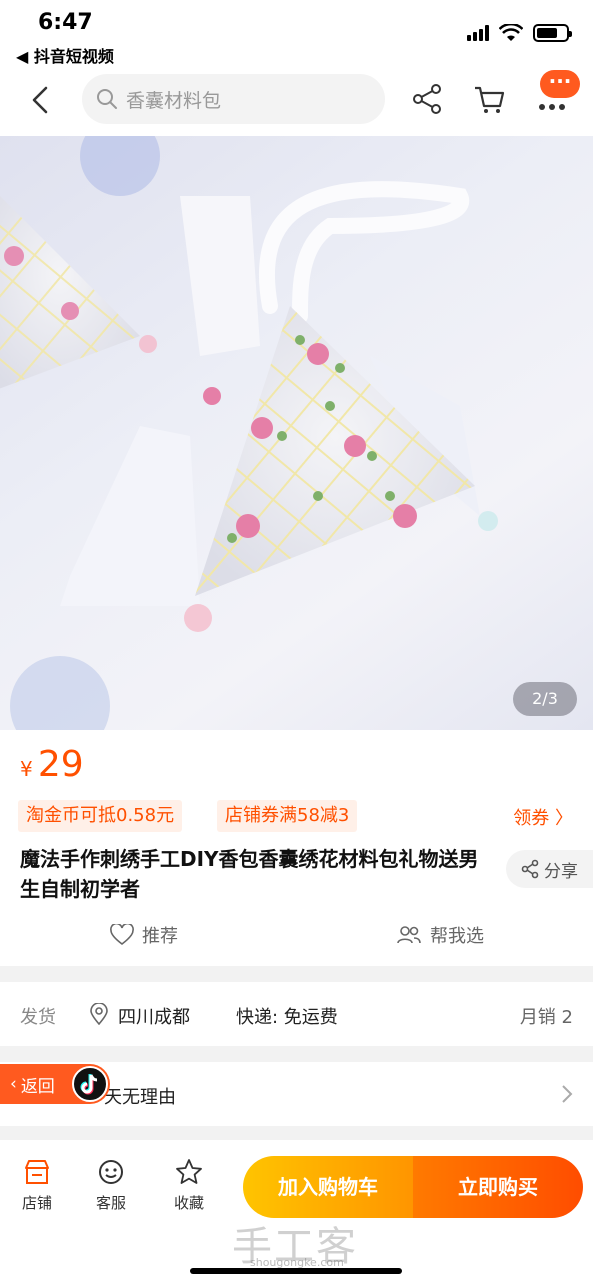  I want to click on customer-service-label: 客服, so click(110, 1203).